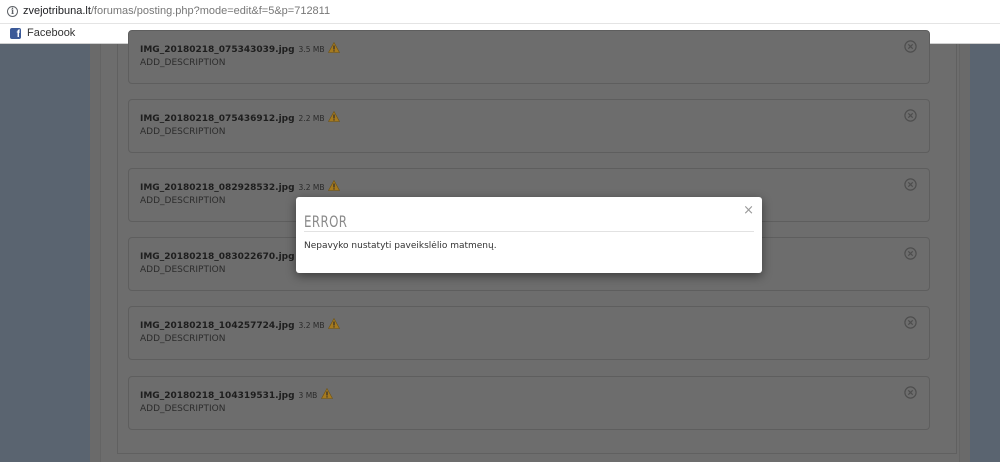 The width and height of the screenshot is (1000, 462). What do you see at coordinates (12, 11) in the screenshot?
I see `info-icon: i` at bounding box center [12, 11].